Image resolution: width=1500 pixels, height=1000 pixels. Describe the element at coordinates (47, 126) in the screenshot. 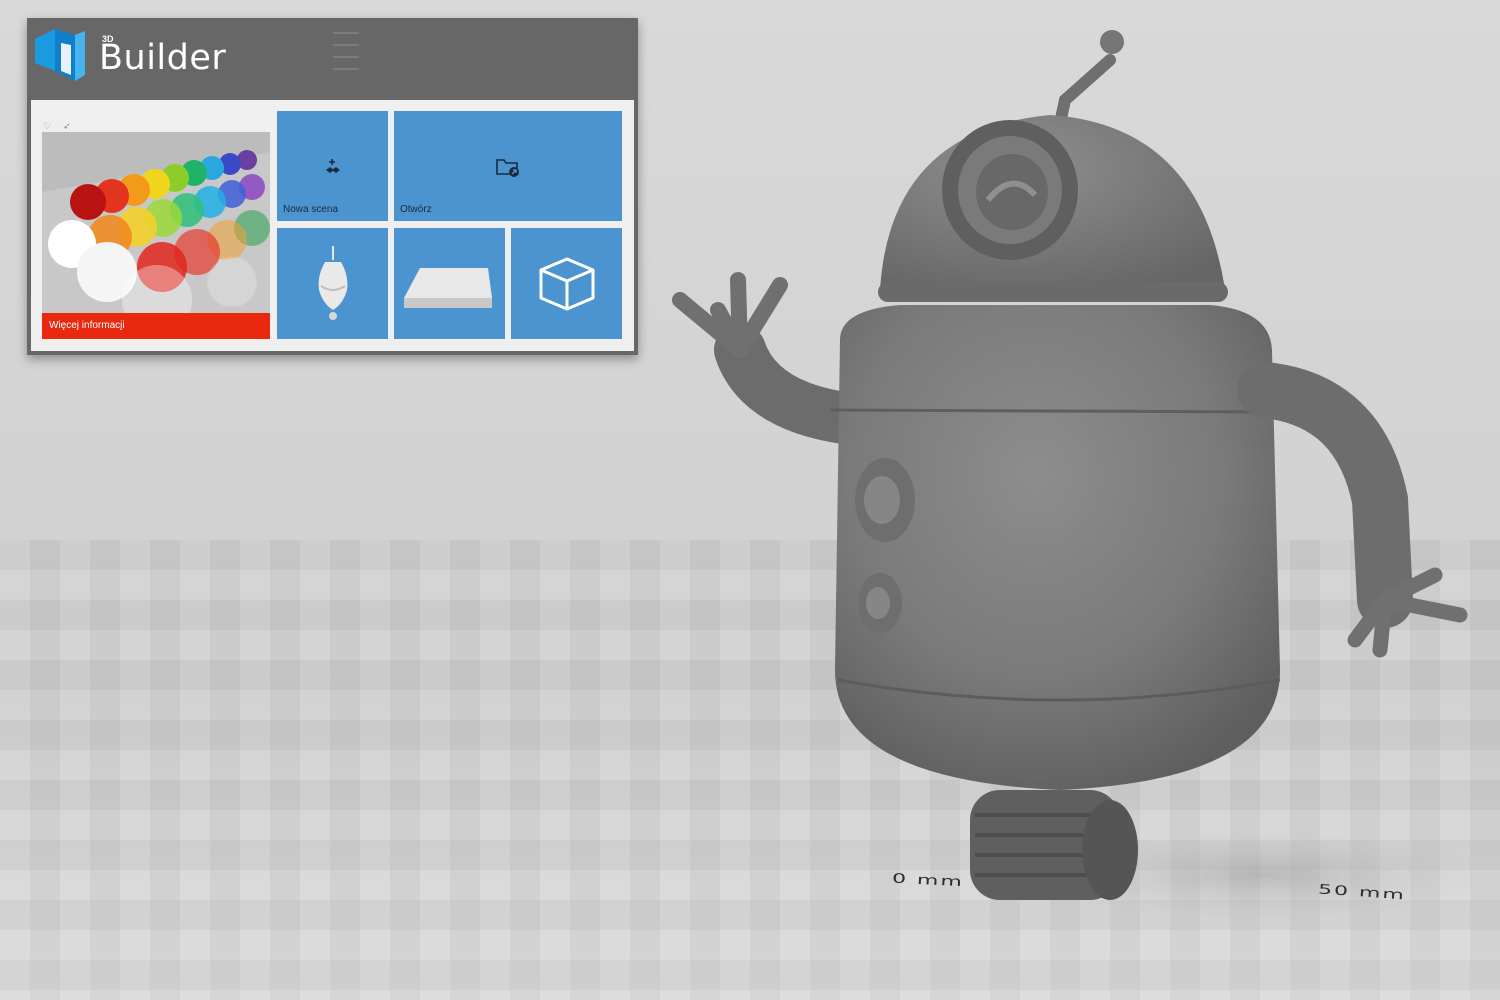

I see `like-icon: ♡` at that location.